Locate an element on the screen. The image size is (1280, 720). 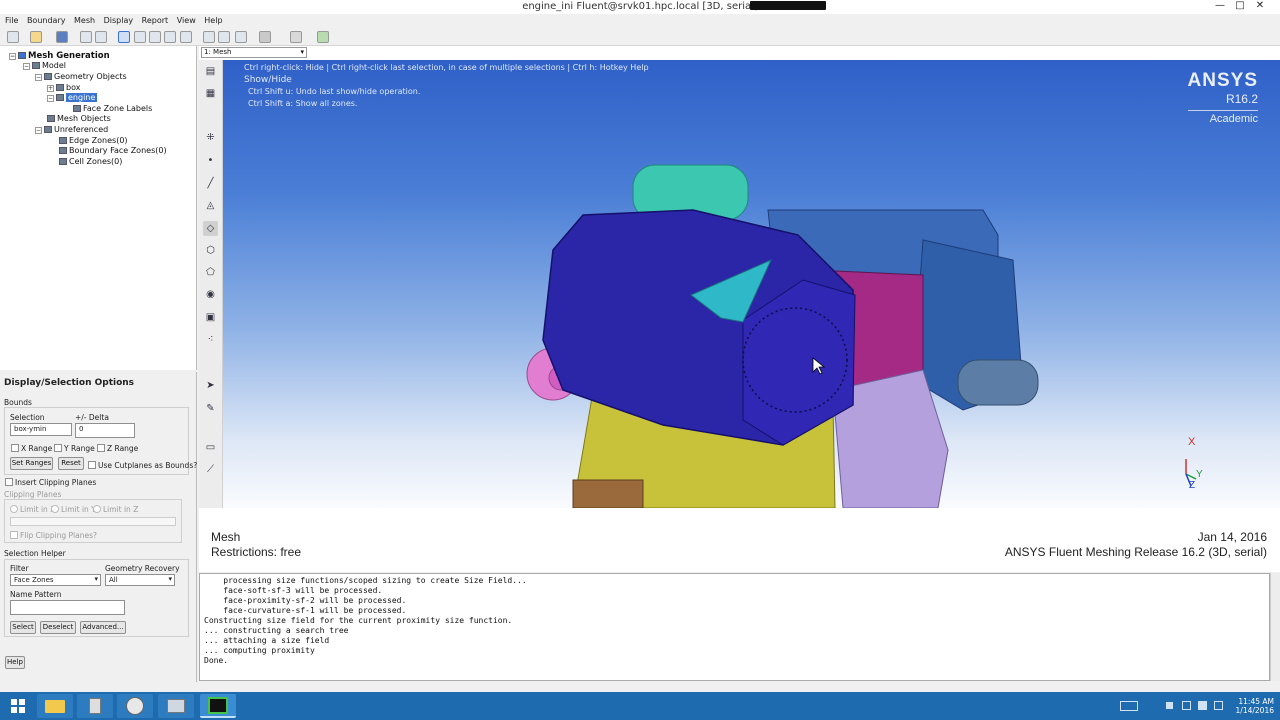
display-icon: ▣ is located at coordinates (210, 317).